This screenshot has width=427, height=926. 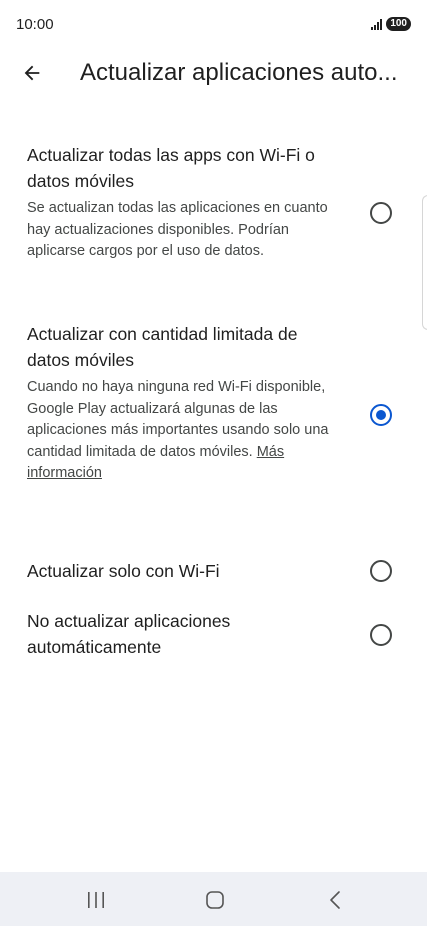 I want to click on arrow-back-icon, so click(x=32, y=73).